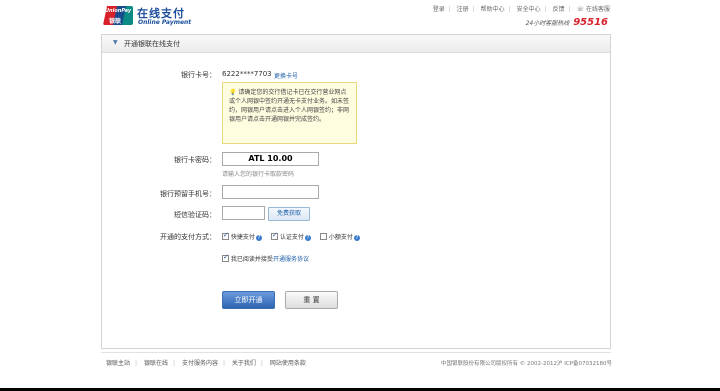  I want to click on password-field-value: ATL 10.00, so click(270, 158).